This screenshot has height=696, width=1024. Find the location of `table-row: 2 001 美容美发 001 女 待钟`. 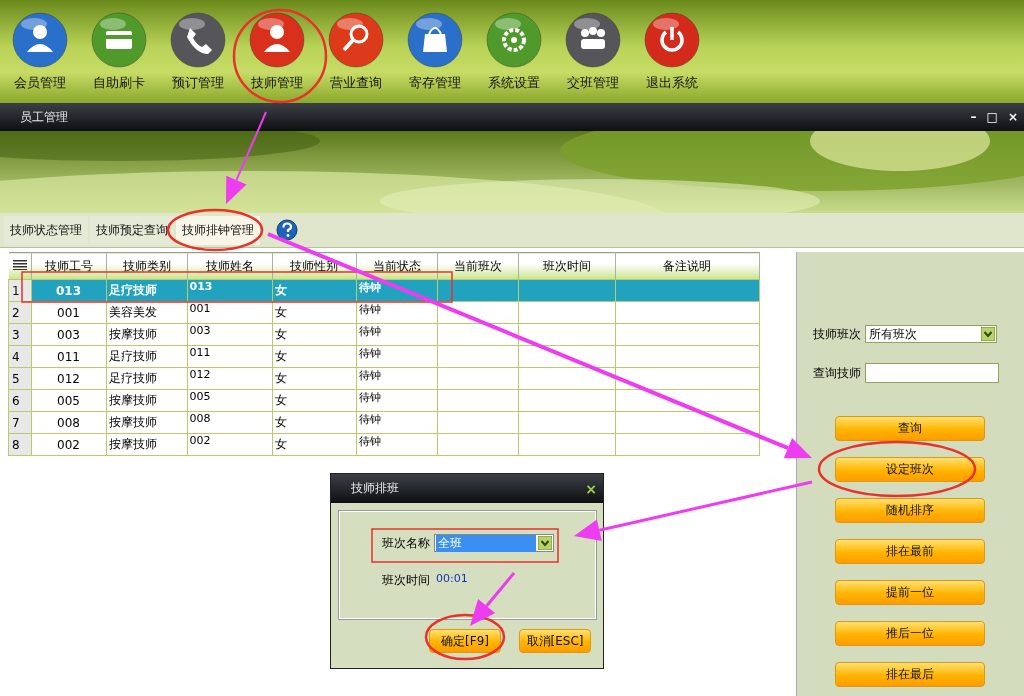

table-row: 2 001 美容美发 001 女 待钟 is located at coordinates (384, 312).